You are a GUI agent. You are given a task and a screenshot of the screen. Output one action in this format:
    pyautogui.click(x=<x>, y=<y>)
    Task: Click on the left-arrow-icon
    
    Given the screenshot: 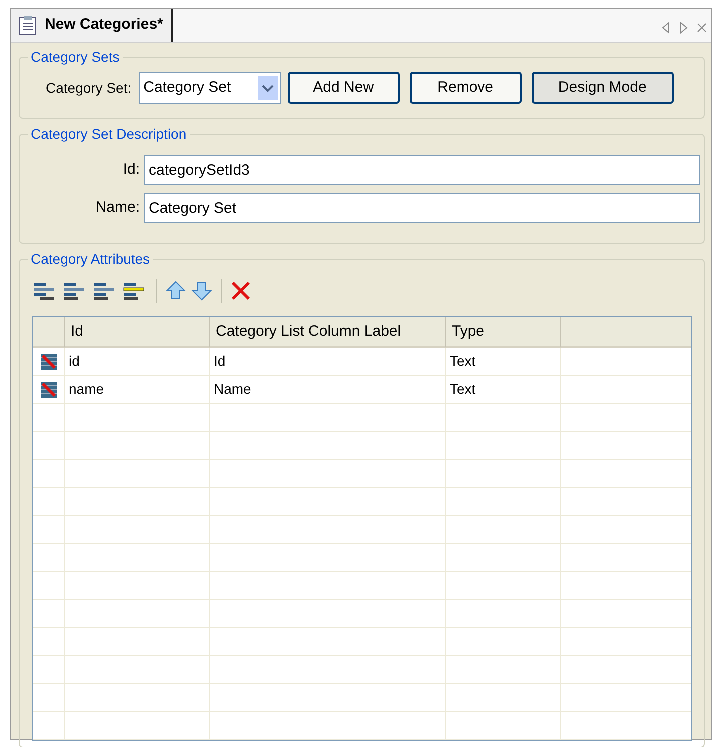 What is the action you would take?
    pyautogui.click(x=666, y=28)
    